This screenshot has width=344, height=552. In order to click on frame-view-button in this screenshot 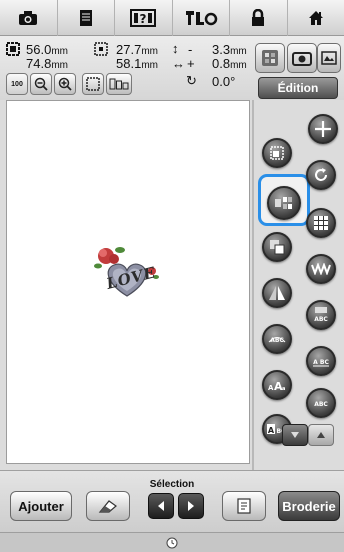, I will do `click(329, 58)`.